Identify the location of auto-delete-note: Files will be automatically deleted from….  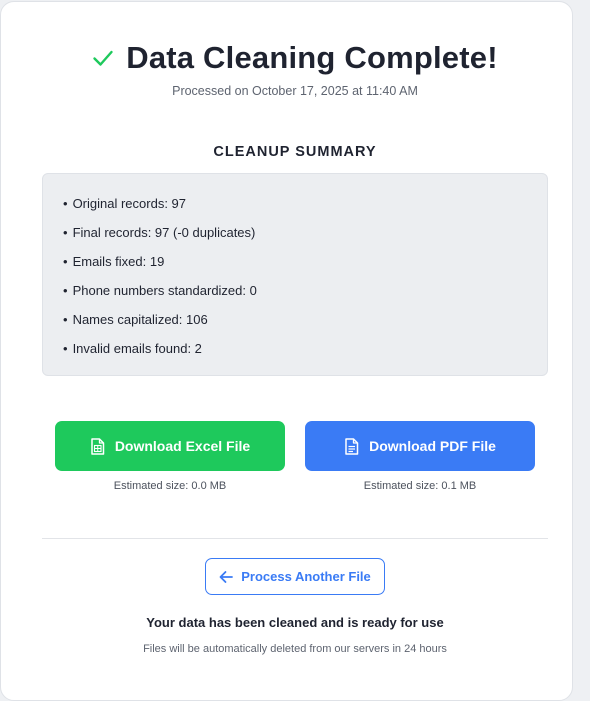
(295, 649).